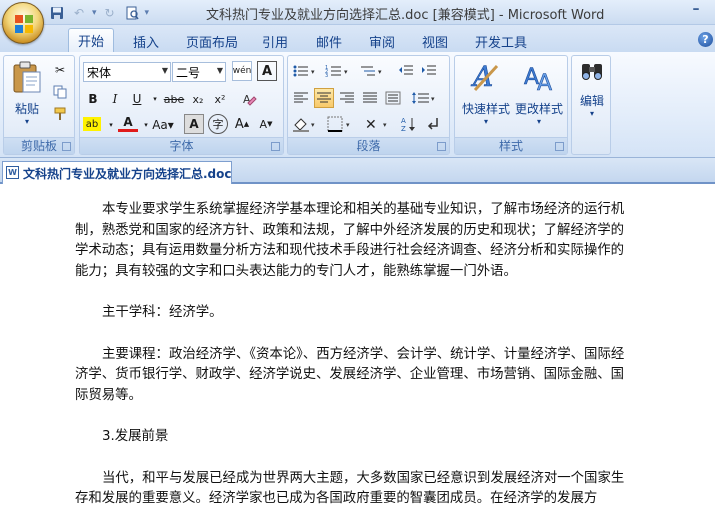  I want to click on font-name-value: 宋体, so click(99, 73).